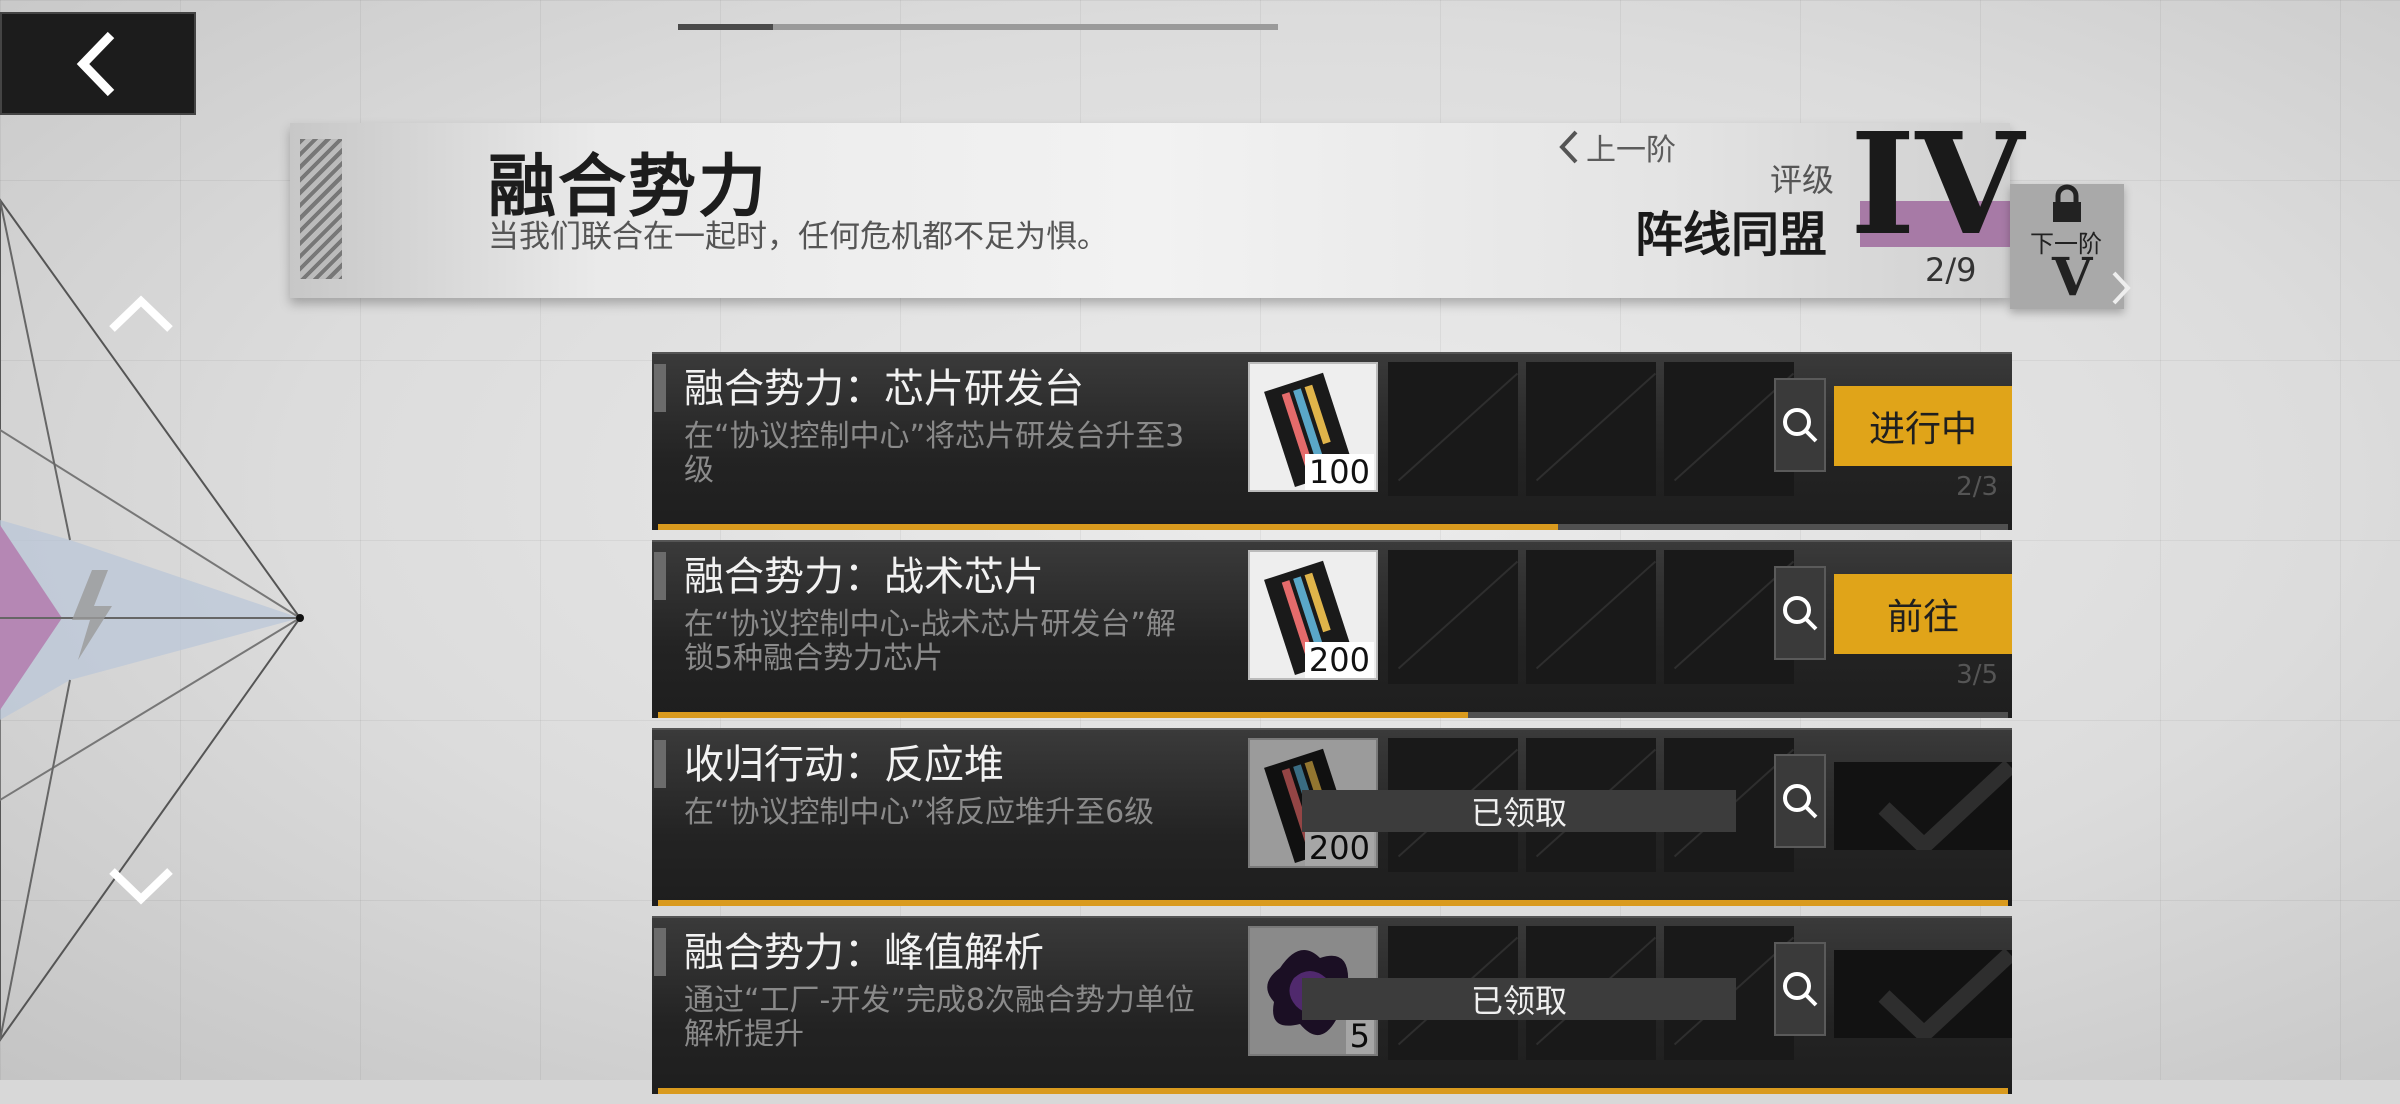  I want to click on next-tier-button: 下一阶 V, so click(2070, 246).